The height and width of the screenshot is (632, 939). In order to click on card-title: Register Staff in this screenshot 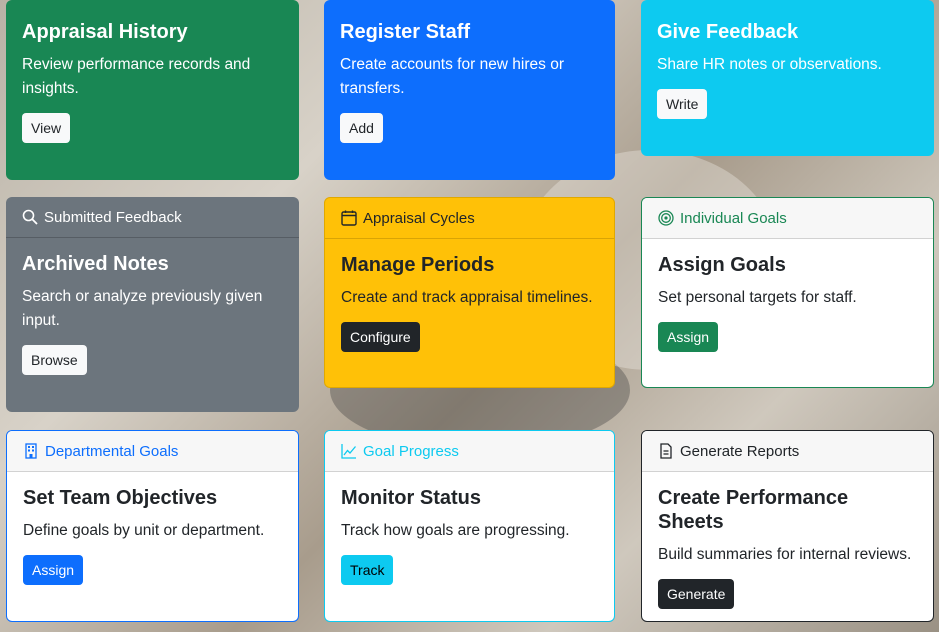, I will do `click(405, 32)`.